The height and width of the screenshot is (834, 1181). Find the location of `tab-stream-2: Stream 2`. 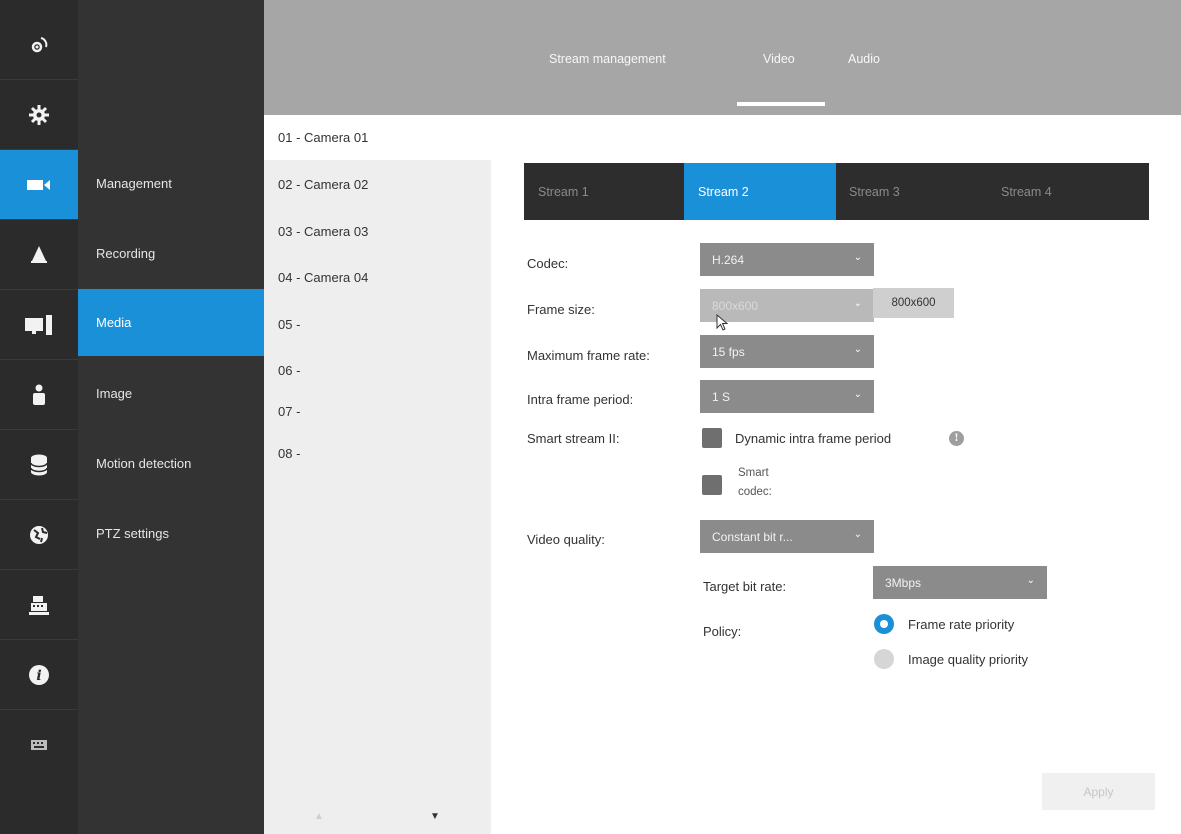

tab-stream-2: Stream 2 is located at coordinates (760, 191).